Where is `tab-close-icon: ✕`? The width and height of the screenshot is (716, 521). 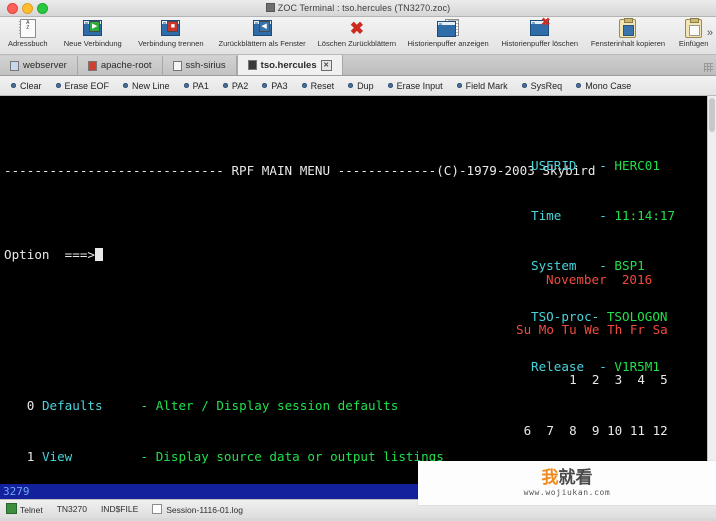
tab-close-icon: ✕ is located at coordinates (326, 65).